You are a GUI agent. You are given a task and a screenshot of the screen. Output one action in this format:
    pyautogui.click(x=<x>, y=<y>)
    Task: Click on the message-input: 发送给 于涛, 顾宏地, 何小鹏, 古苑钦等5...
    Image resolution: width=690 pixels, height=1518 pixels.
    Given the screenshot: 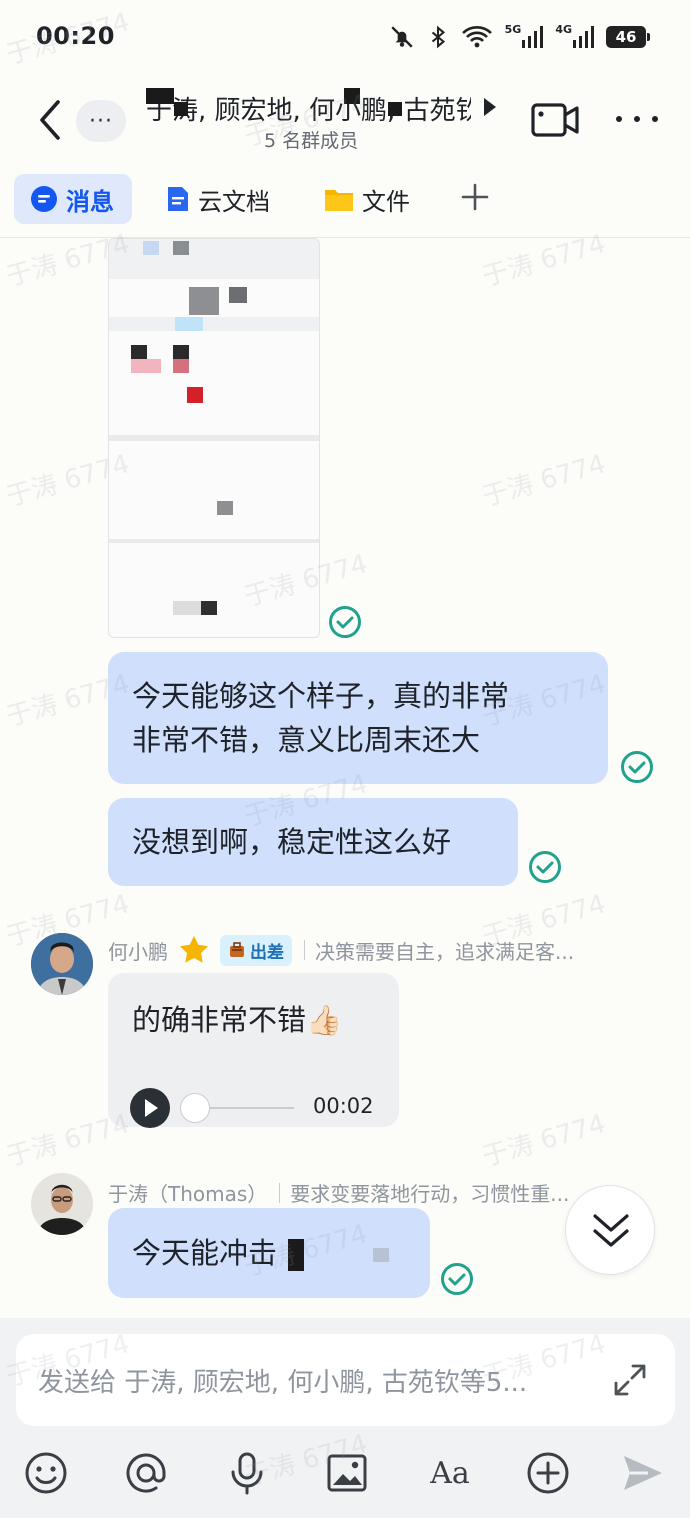 What is the action you would take?
    pyautogui.click(x=345, y=1380)
    